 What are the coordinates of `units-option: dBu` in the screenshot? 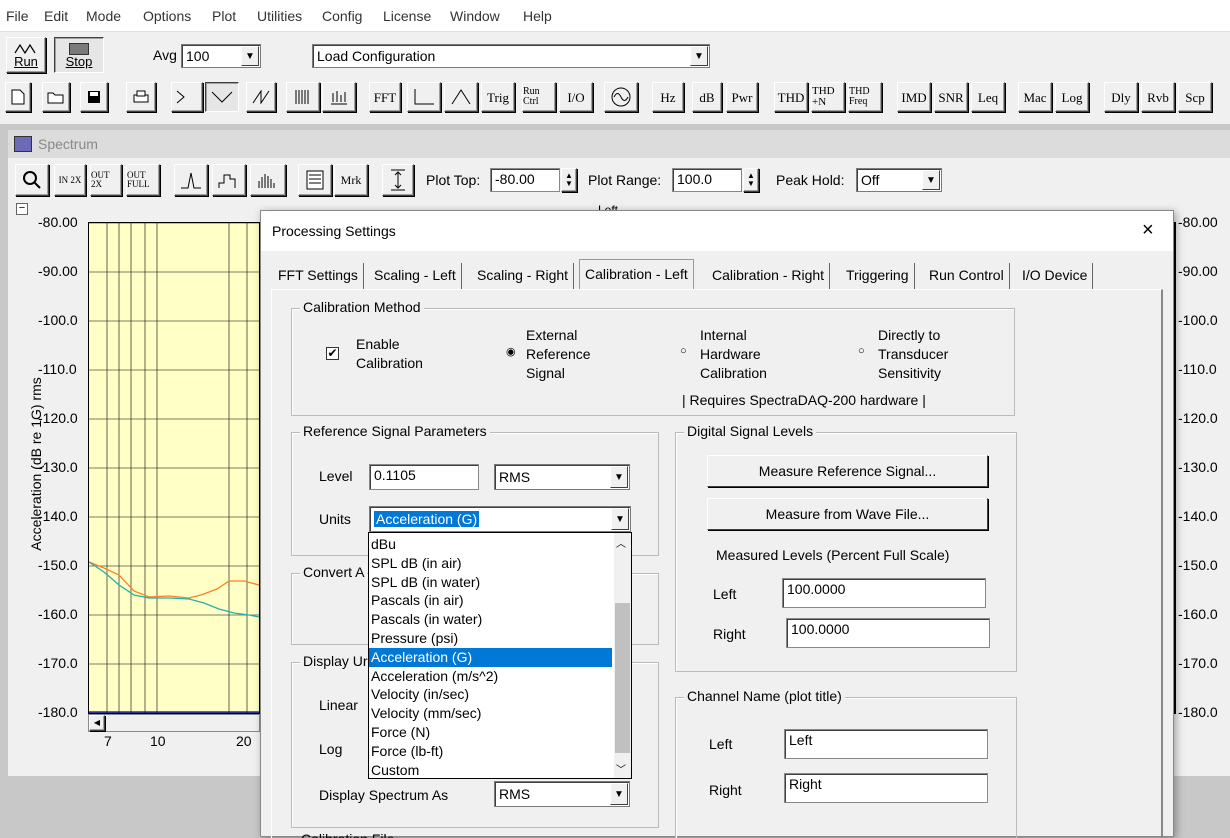 It's located at (490, 544).